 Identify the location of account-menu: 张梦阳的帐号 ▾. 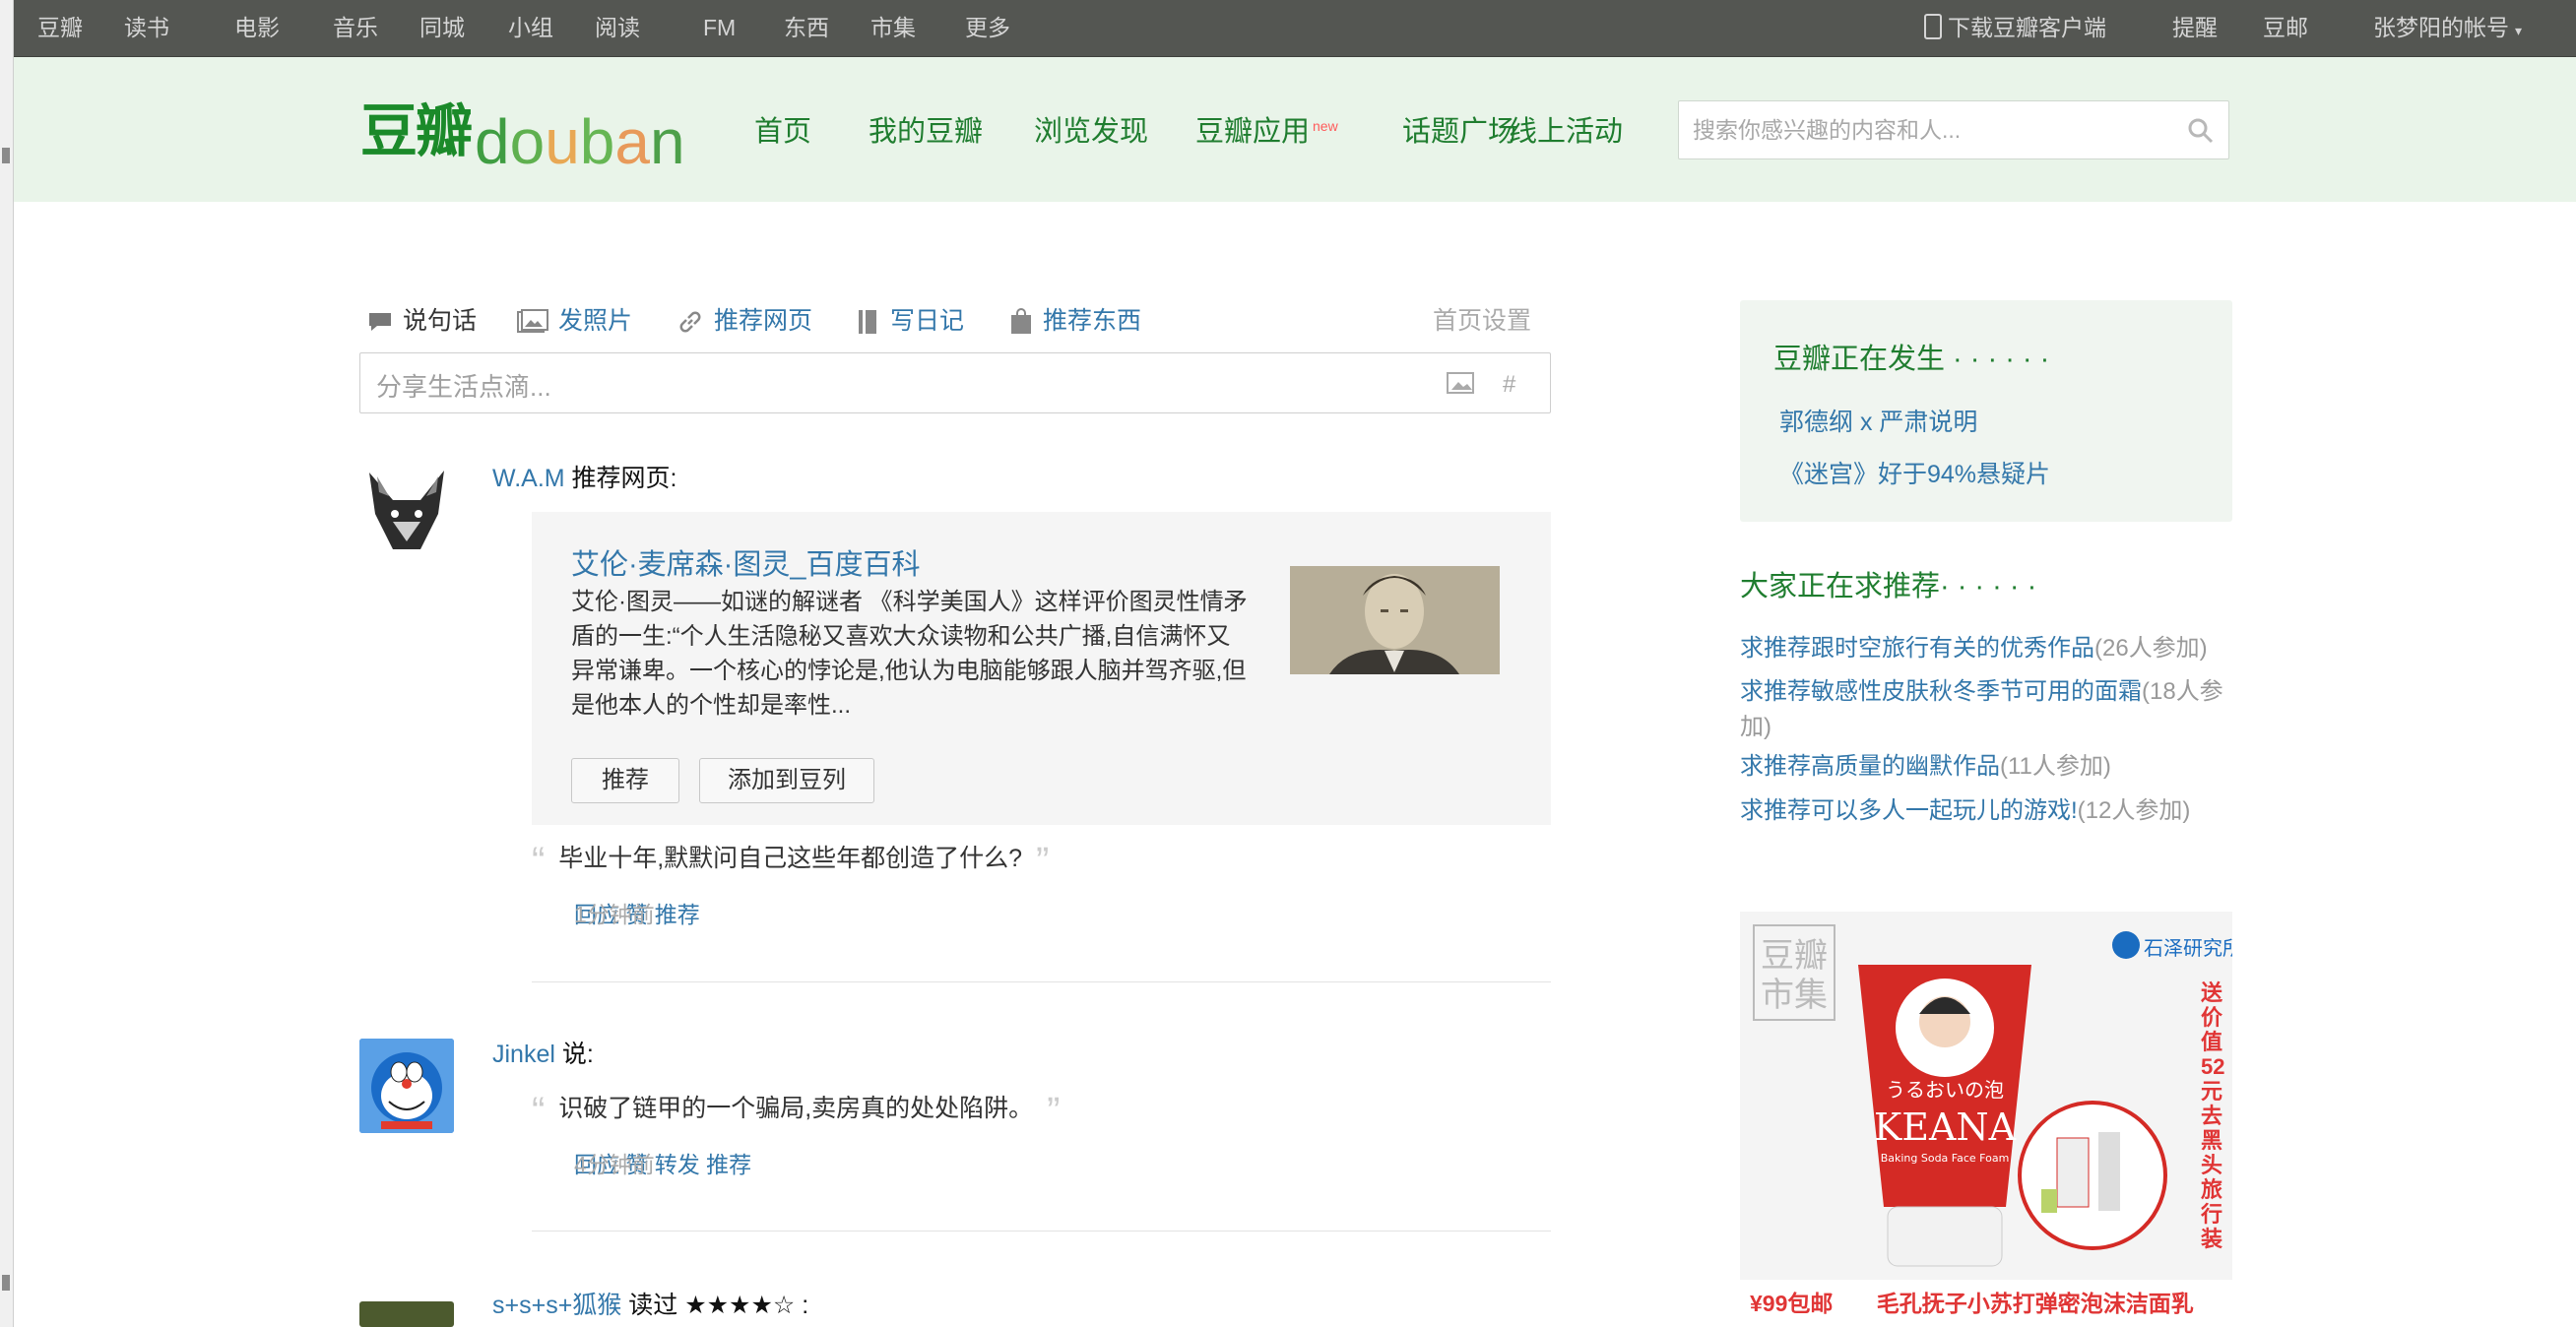
(2447, 29).